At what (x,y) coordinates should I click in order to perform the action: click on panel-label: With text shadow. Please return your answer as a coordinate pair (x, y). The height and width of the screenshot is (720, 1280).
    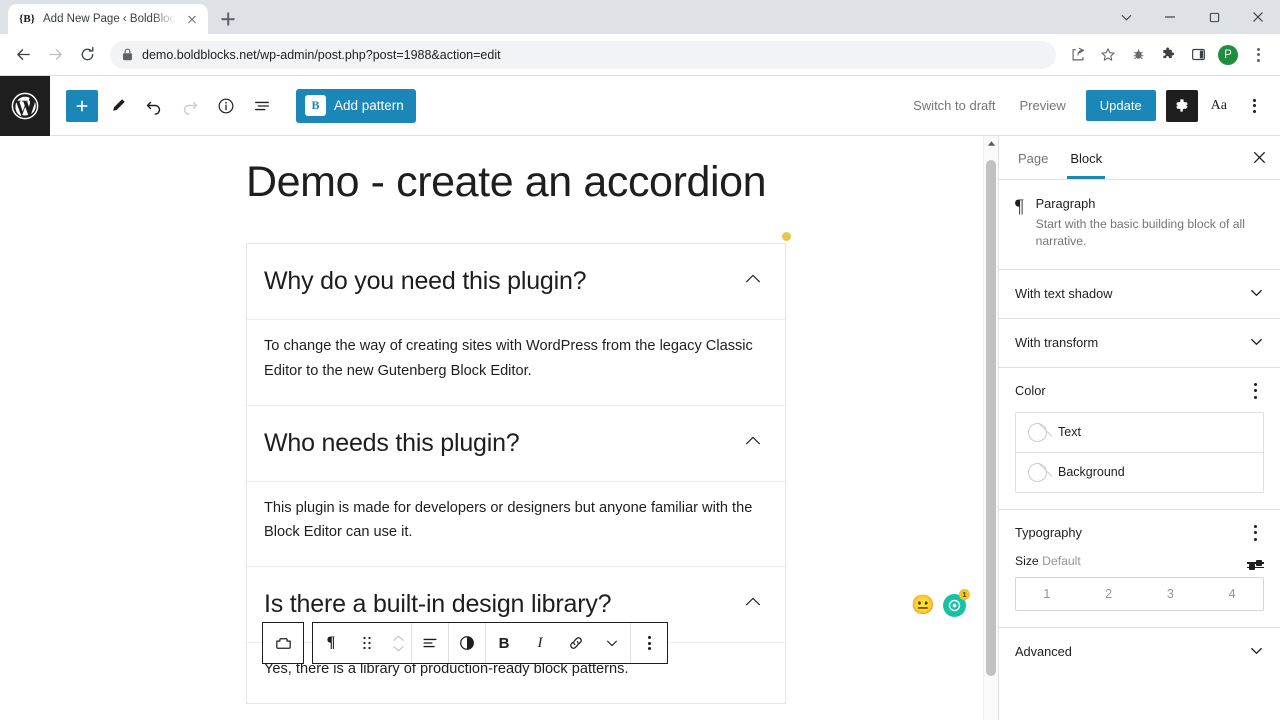
    Looking at the image, I should click on (1064, 294).